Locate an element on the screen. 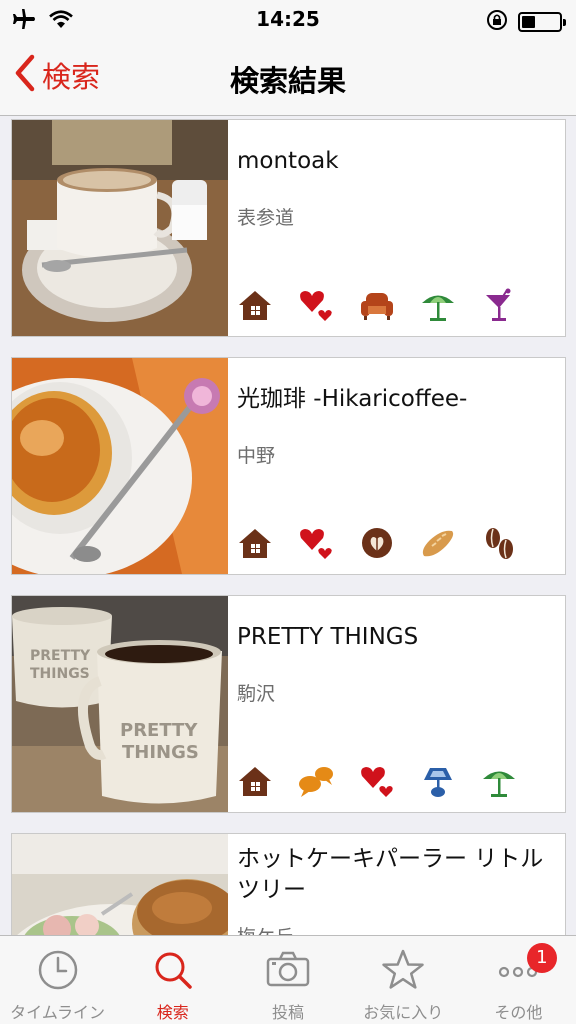 This screenshot has height=1024, width=576. battery-level is located at coordinates (528, 22).